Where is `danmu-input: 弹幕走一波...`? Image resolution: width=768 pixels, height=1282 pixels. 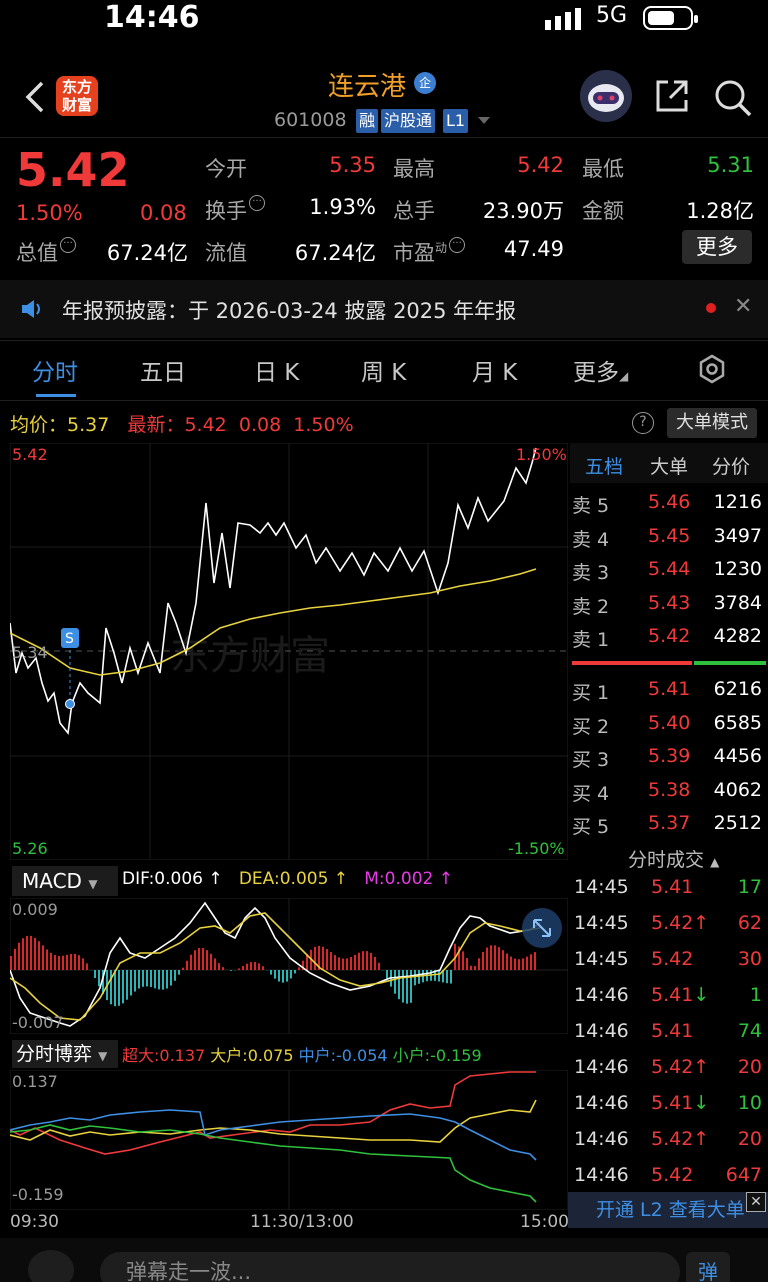 danmu-input: 弹幕走一波... is located at coordinates (390, 1267).